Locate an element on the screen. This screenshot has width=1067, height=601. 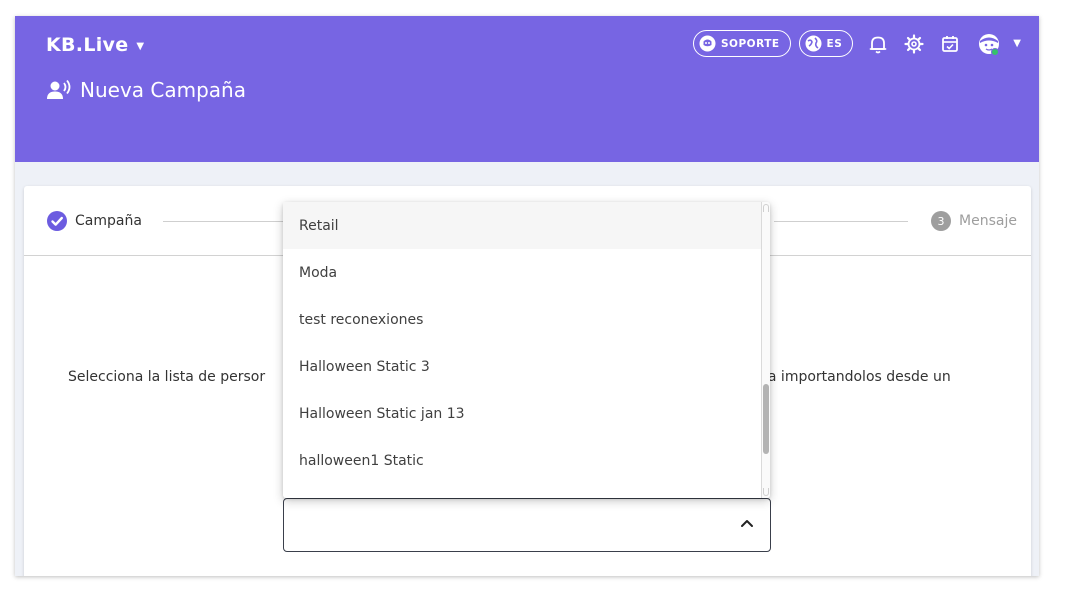
support-button: SOPORTE is located at coordinates (741, 43).